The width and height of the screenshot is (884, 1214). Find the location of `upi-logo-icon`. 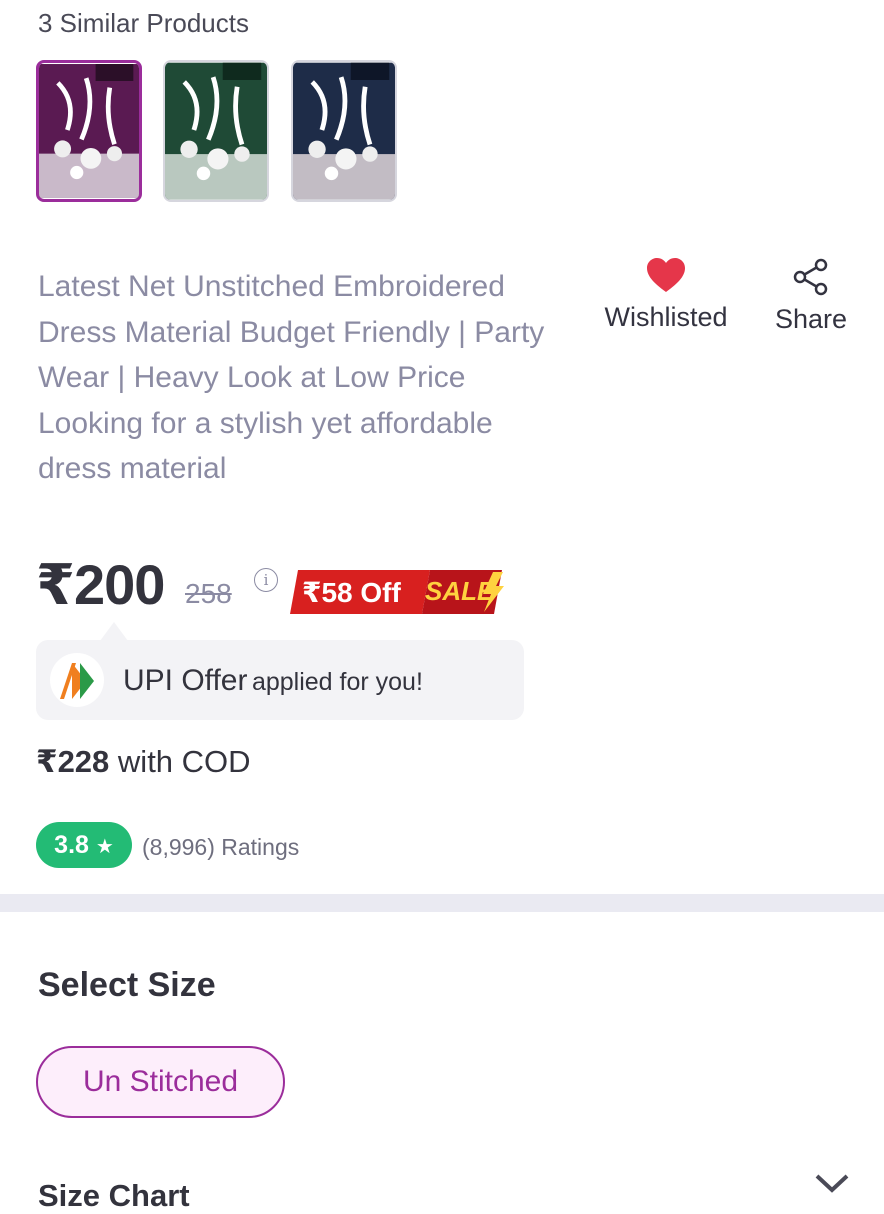

upi-logo-icon is located at coordinates (77, 680).